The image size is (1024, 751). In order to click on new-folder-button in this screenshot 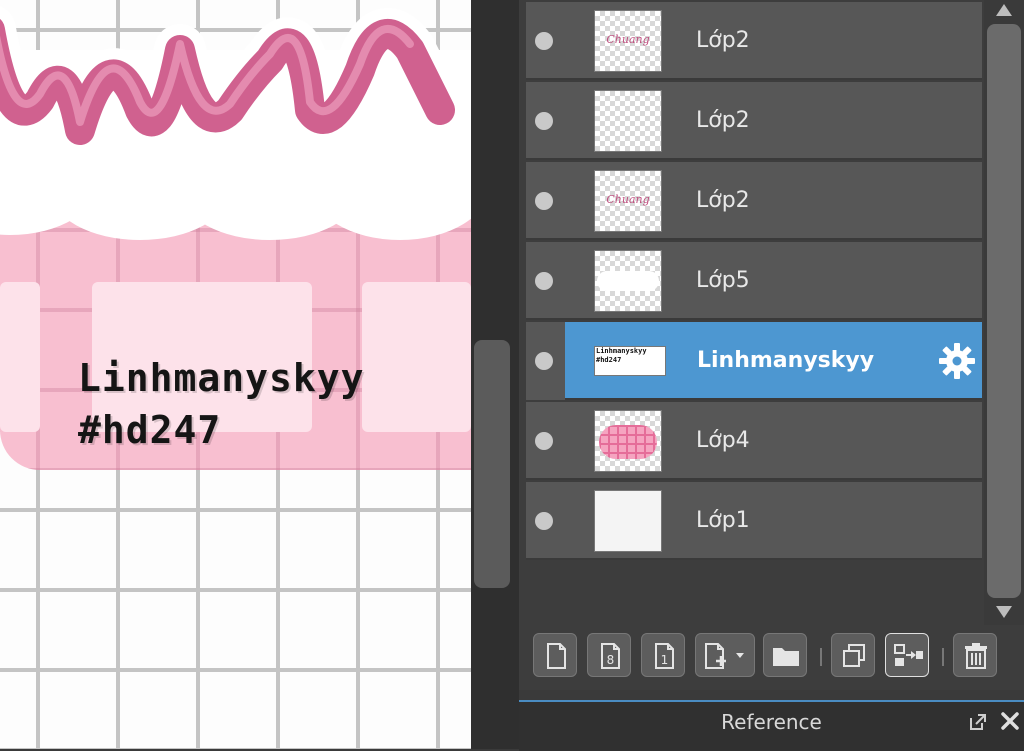, I will do `click(785, 655)`.